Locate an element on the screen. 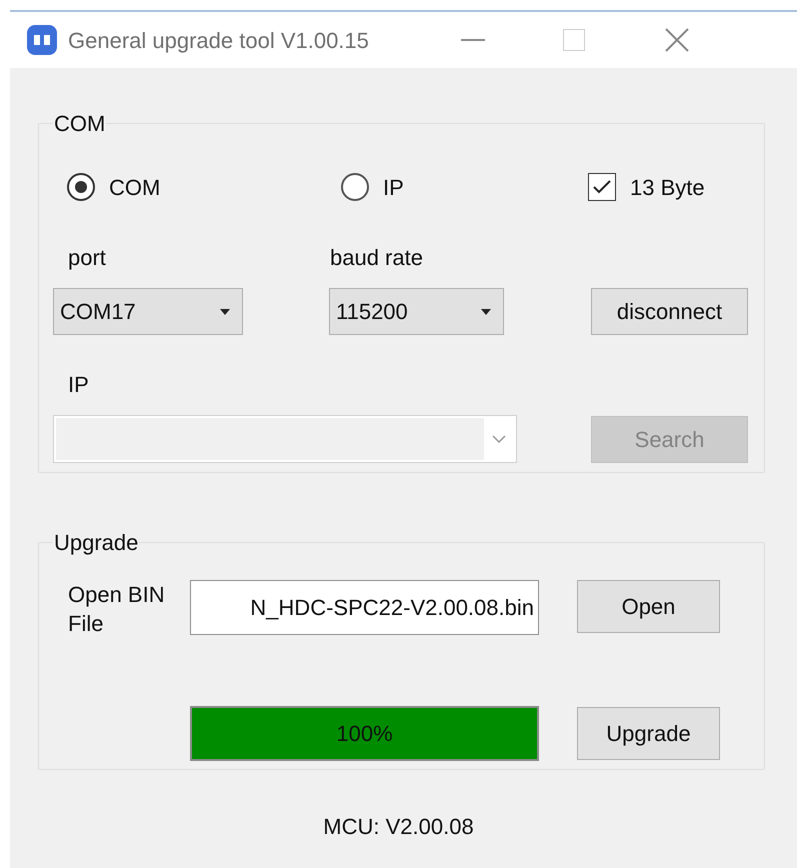  baud-rate-label: baud rate is located at coordinates (376, 258).